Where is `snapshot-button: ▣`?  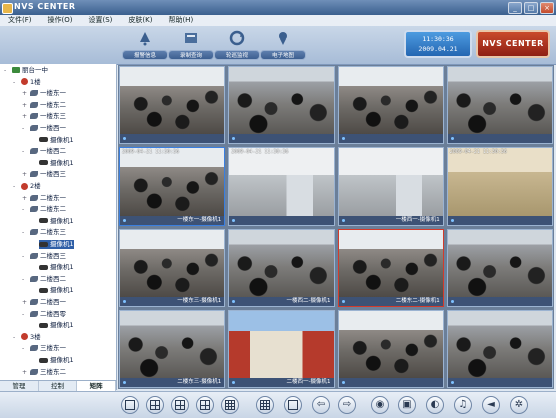
snapshot-button: ▣ is located at coordinates (407, 405).